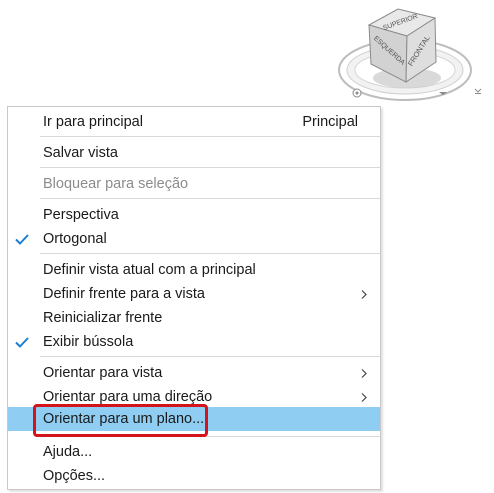  I want to click on menu-item-label: Definir vista atual com a principal, so click(149, 270).